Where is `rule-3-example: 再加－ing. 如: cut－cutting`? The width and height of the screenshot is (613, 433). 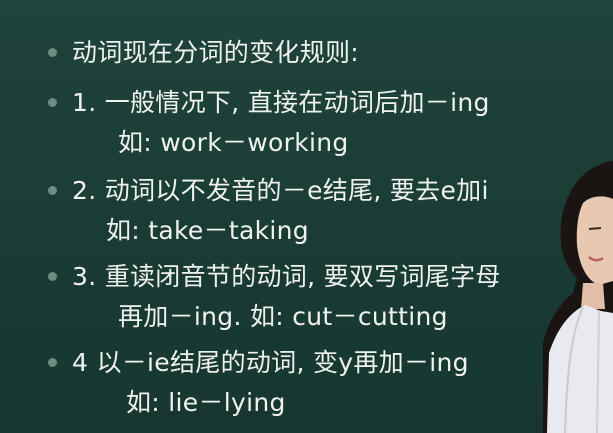 rule-3-example: 再加－ing. 如: cut－cutting is located at coordinates (283, 316).